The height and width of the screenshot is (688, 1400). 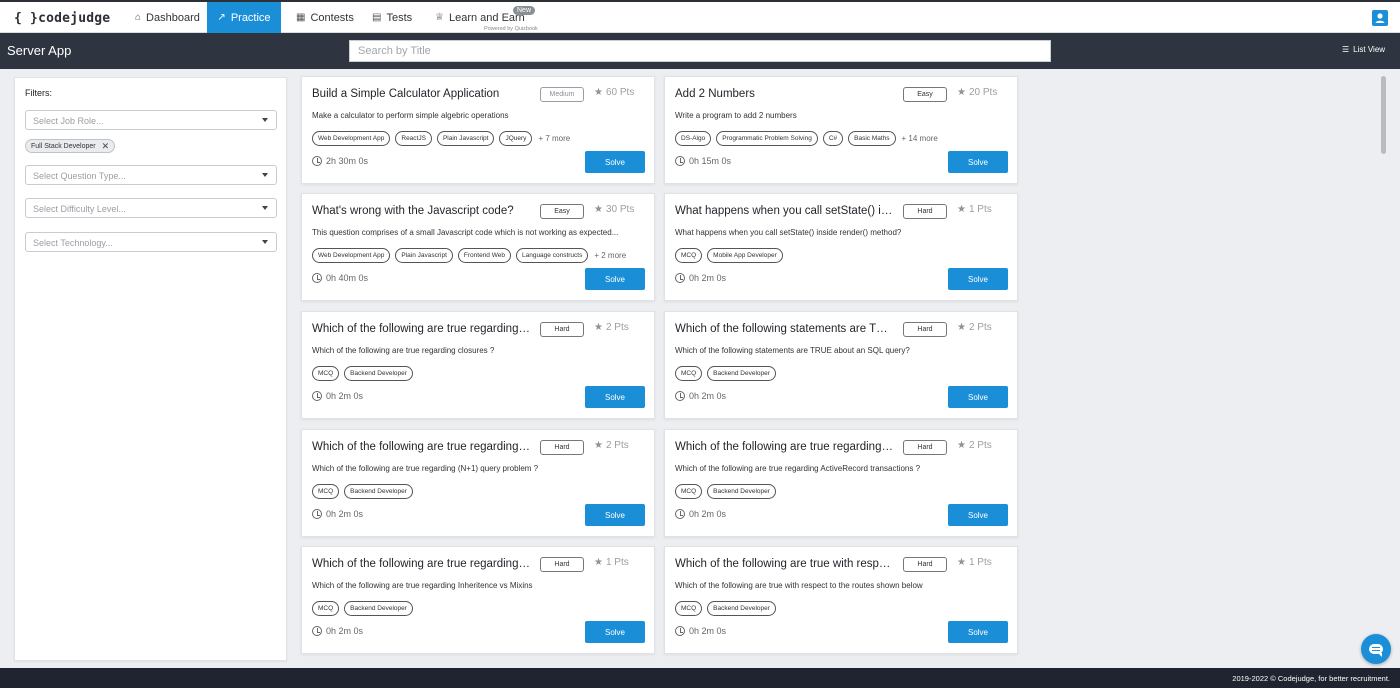 What do you see at coordinates (833, 138) in the screenshot?
I see `tag-chip: C#` at bounding box center [833, 138].